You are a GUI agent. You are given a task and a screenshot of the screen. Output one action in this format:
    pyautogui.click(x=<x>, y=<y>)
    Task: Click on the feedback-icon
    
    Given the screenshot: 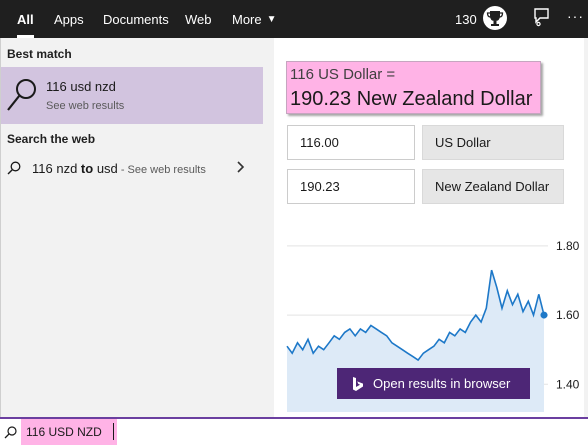 What is the action you would take?
    pyautogui.click(x=541, y=17)
    